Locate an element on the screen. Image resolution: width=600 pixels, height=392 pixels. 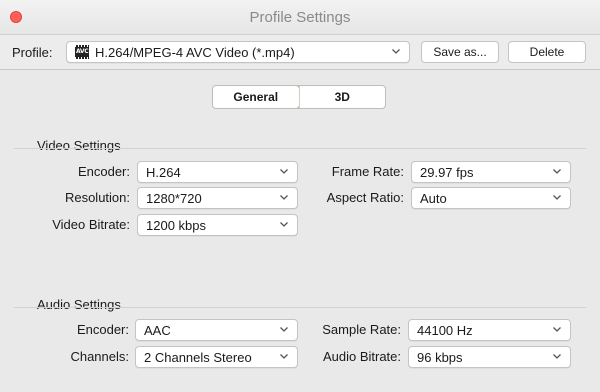
aspect-ratio-value: Auto is located at coordinates (433, 198).